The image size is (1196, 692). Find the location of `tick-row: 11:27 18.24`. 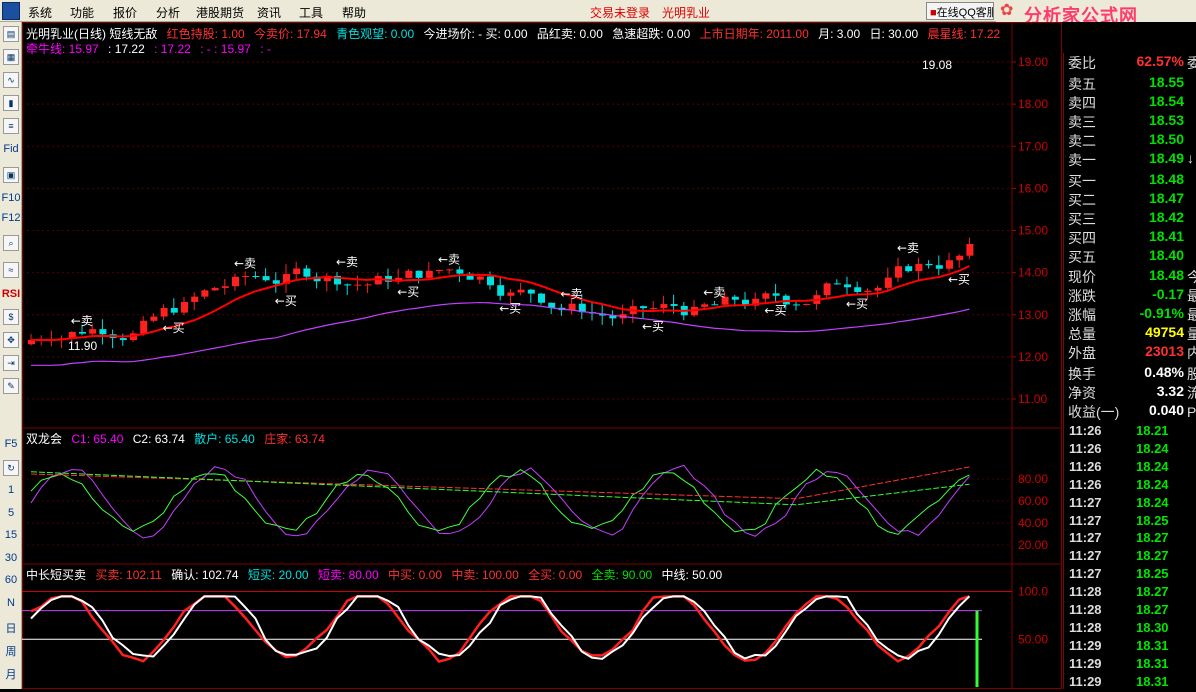

tick-row: 11:27 18.24 is located at coordinates (1119, 502).